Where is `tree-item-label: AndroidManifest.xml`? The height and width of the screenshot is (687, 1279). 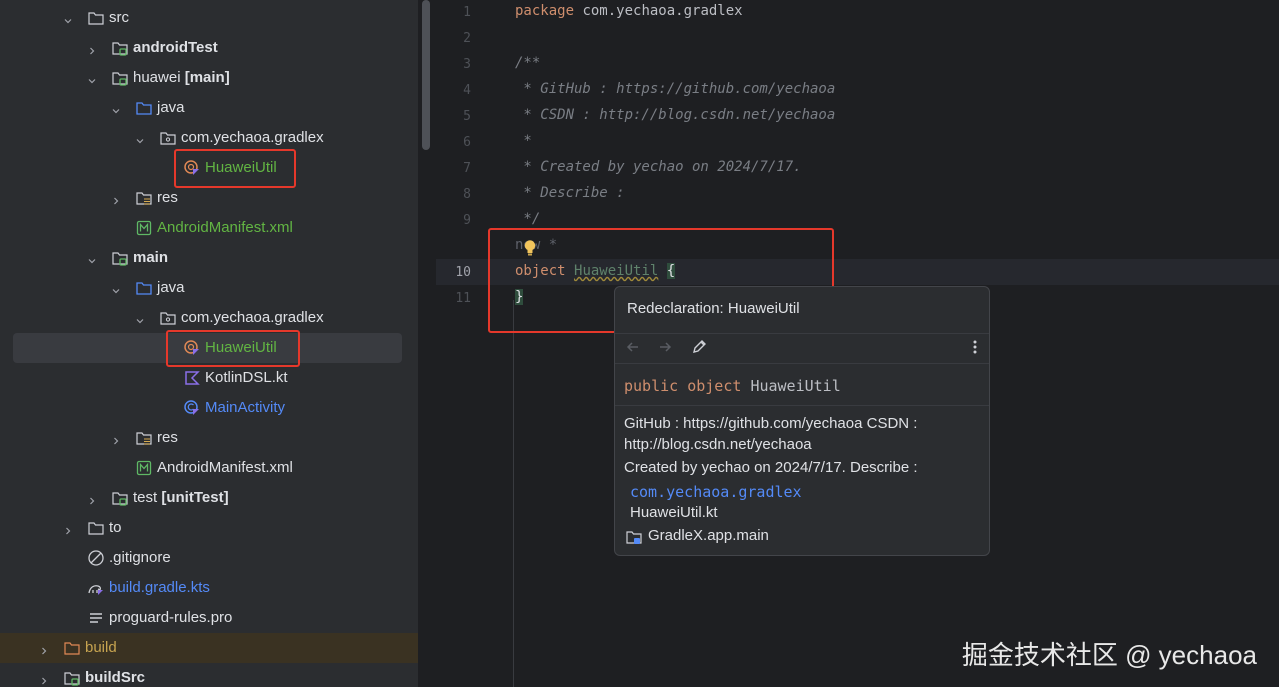
tree-item-label: AndroidManifest.xml is located at coordinates (225, 228).